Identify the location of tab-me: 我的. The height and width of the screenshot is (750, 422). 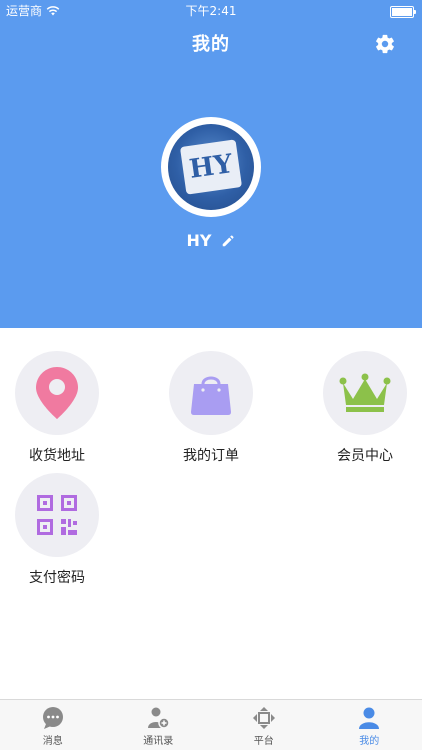
(369, 725).